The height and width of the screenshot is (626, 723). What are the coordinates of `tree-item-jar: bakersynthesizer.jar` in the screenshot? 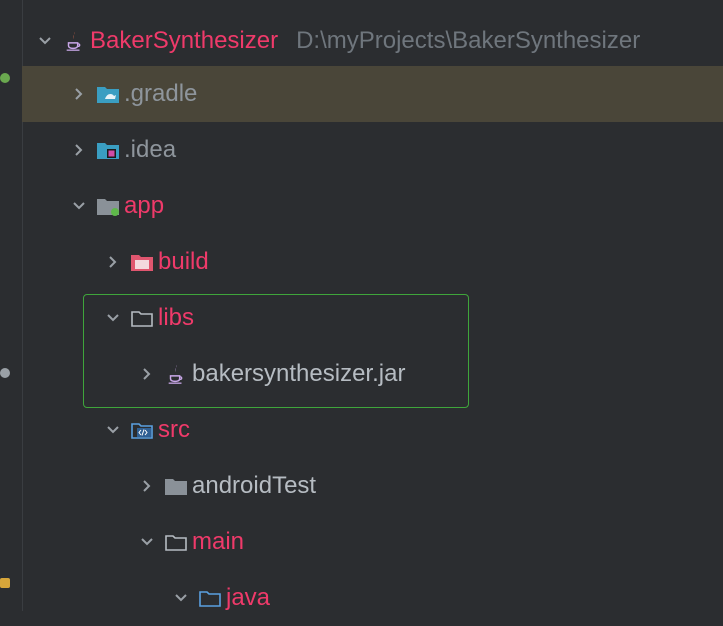 It's located at (372, 374).